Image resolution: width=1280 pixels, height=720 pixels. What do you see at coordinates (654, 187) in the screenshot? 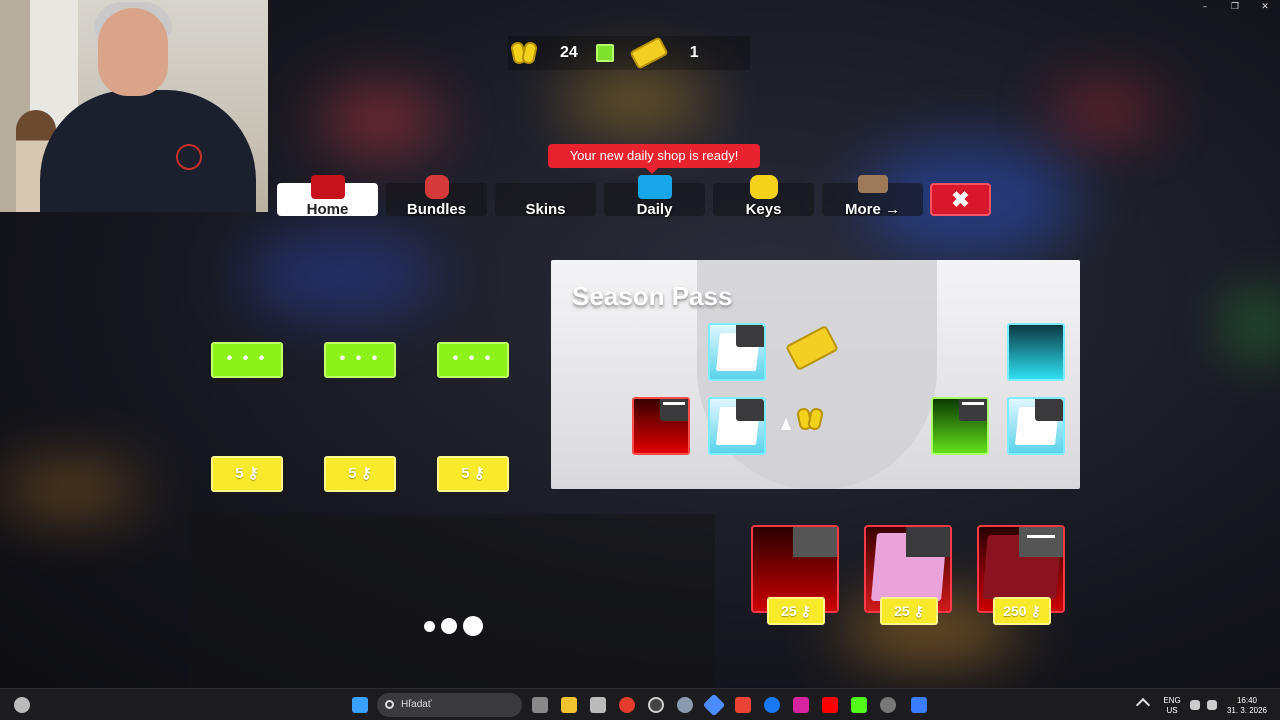
I see `daily-icon` at bounding box center [654, 187].